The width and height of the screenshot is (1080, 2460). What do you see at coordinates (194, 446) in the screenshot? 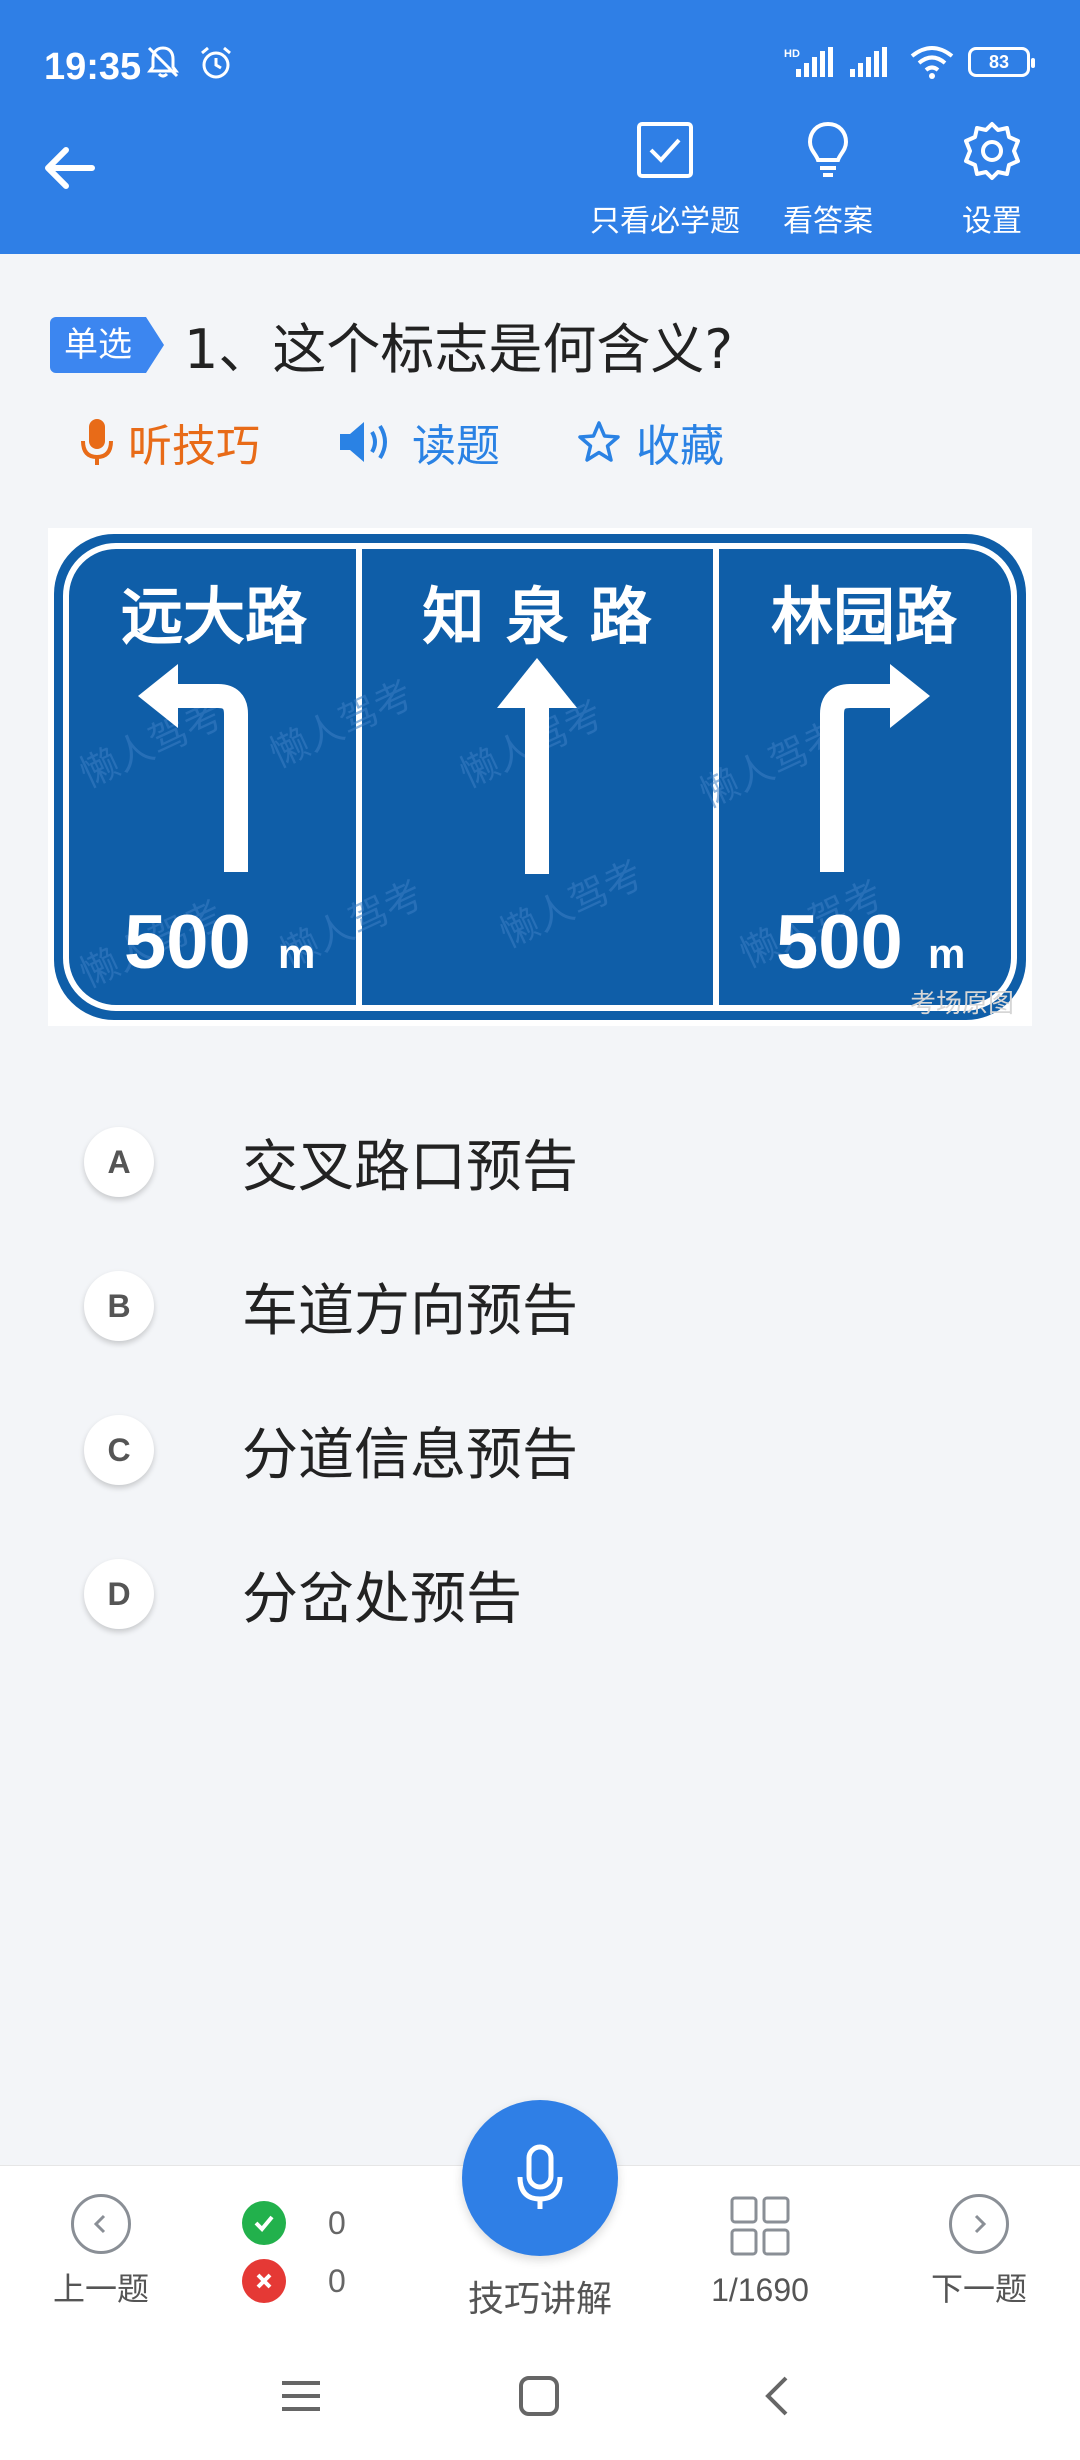
I see `listen-tip-label: 听技巧` at bounding box center [194, 446].